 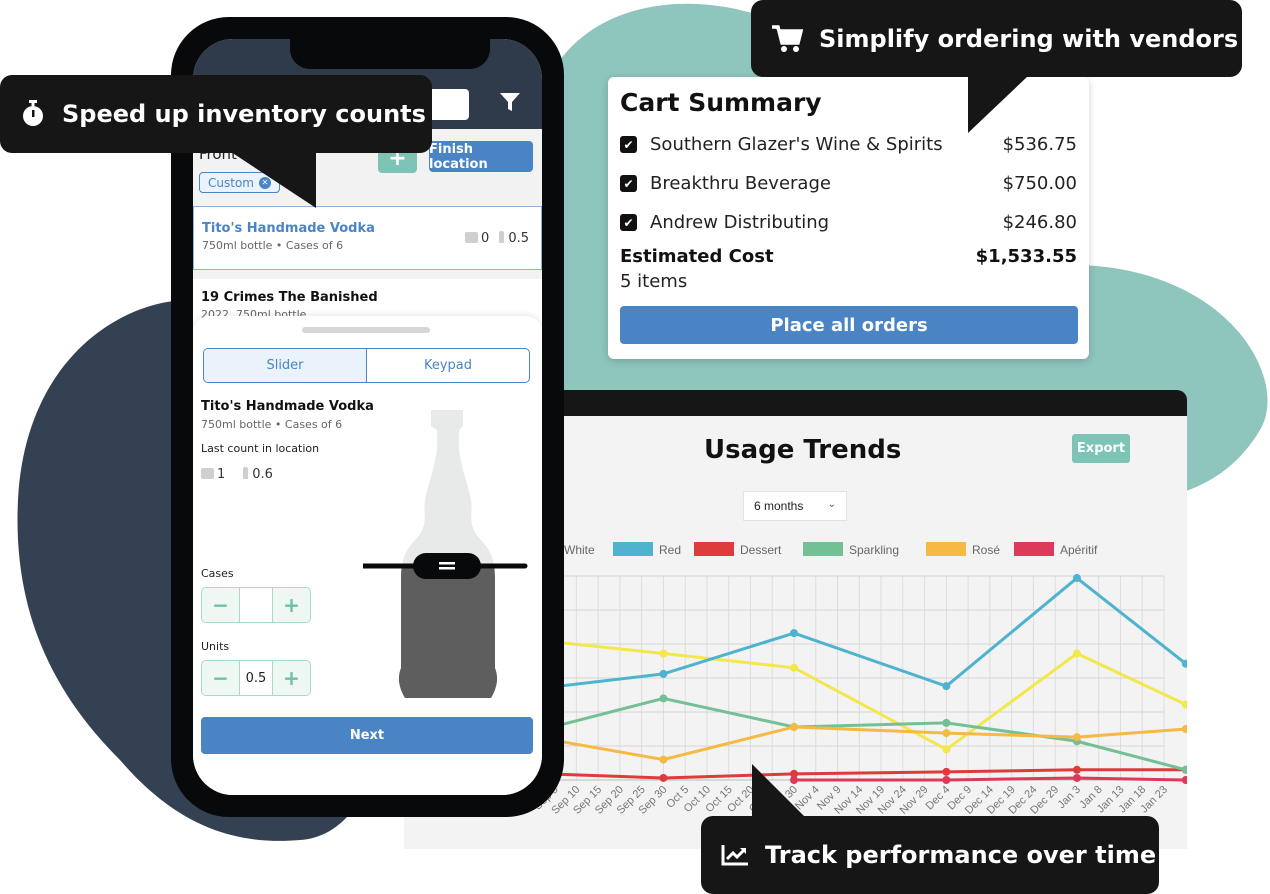 What do you see at coordinates (670, 550) in the screenshot?
I see `legend-label: Red` at bounding box center [670, 550].